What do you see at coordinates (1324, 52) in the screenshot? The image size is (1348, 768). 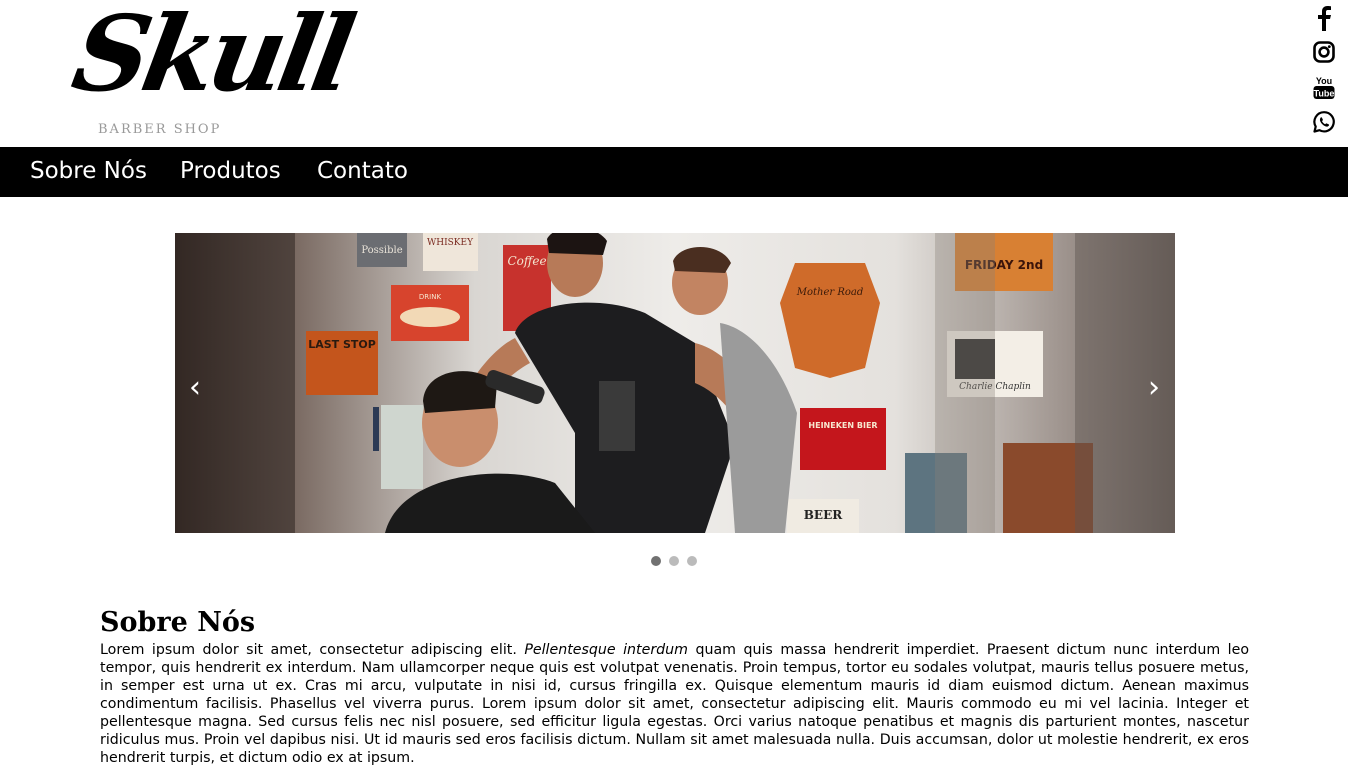 I see `instagram-icon` at bounding box center [1324, 52].